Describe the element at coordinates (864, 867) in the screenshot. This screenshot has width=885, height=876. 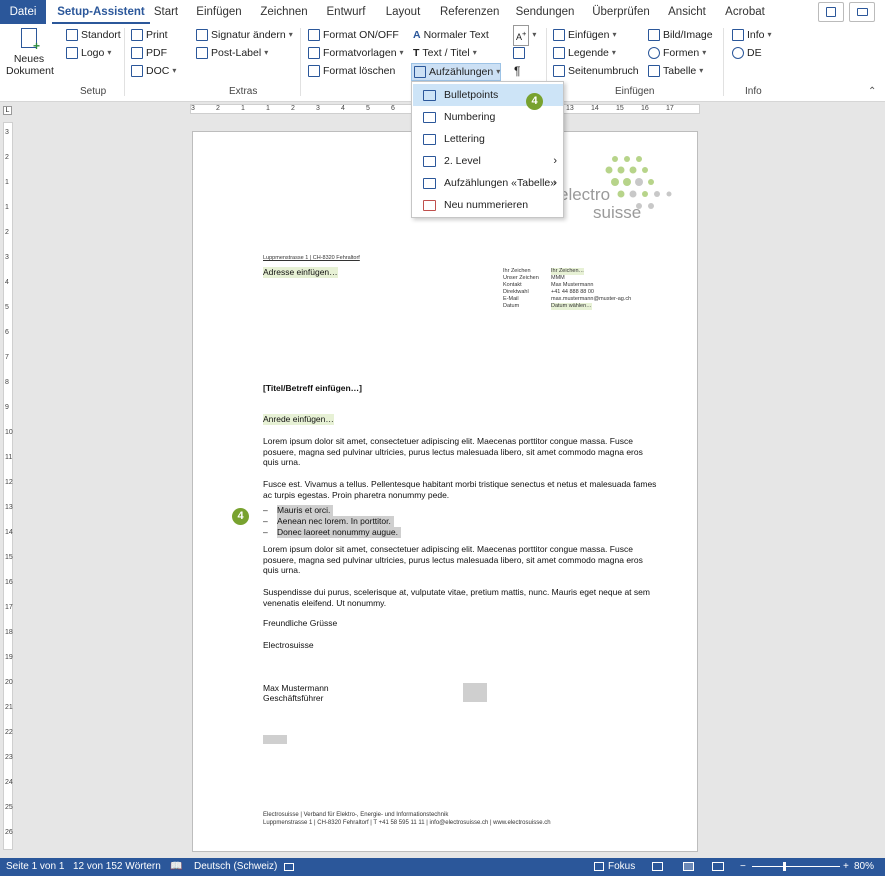
I see `zoom-level: 80%` at that location.